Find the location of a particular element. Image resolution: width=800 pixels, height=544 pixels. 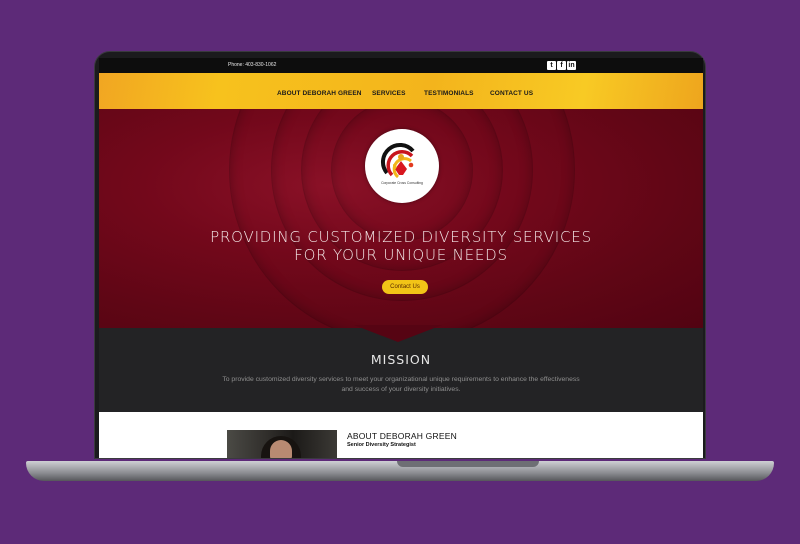

nav-about: ABOUT DEBORAH GREEN is located at coordinates (319, 93).